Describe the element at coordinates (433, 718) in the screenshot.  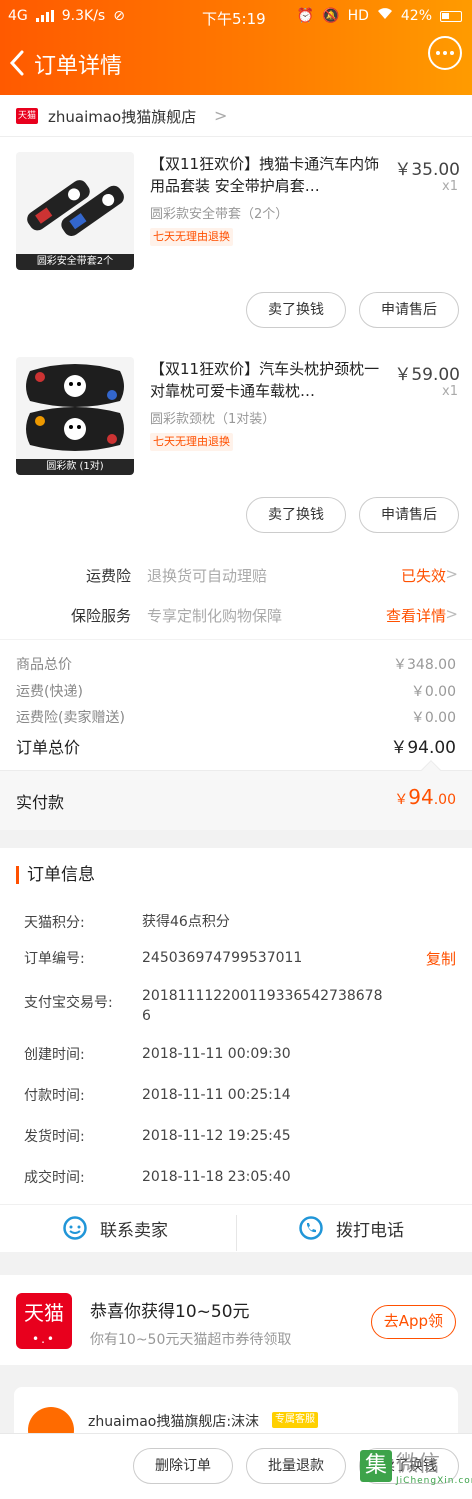
I see `insurance-fee-value: ￥0.00` at that location.